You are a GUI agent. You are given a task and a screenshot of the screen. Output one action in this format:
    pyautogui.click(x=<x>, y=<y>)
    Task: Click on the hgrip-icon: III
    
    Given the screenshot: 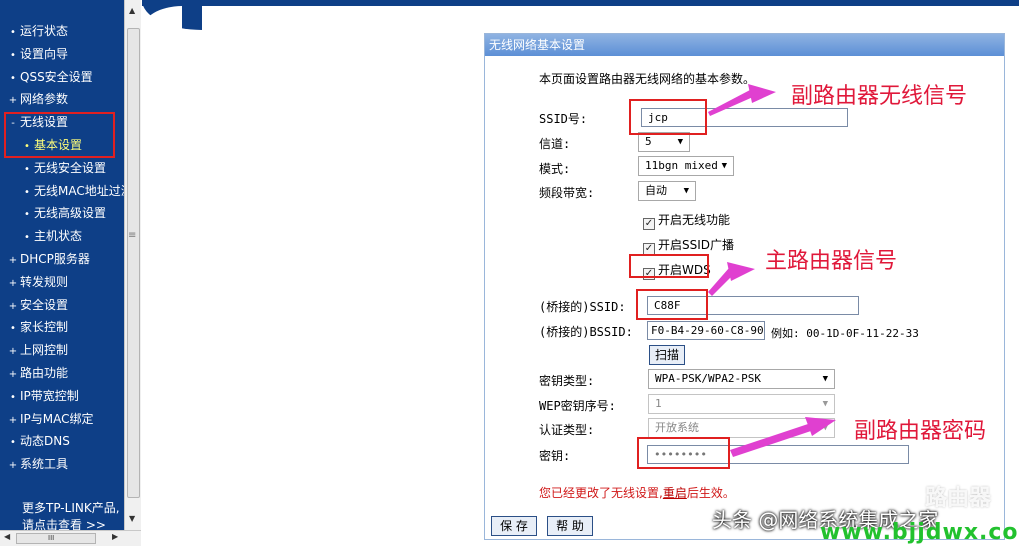 What is the action you would take?
    pyautogui.click(x=51, y=538)
    